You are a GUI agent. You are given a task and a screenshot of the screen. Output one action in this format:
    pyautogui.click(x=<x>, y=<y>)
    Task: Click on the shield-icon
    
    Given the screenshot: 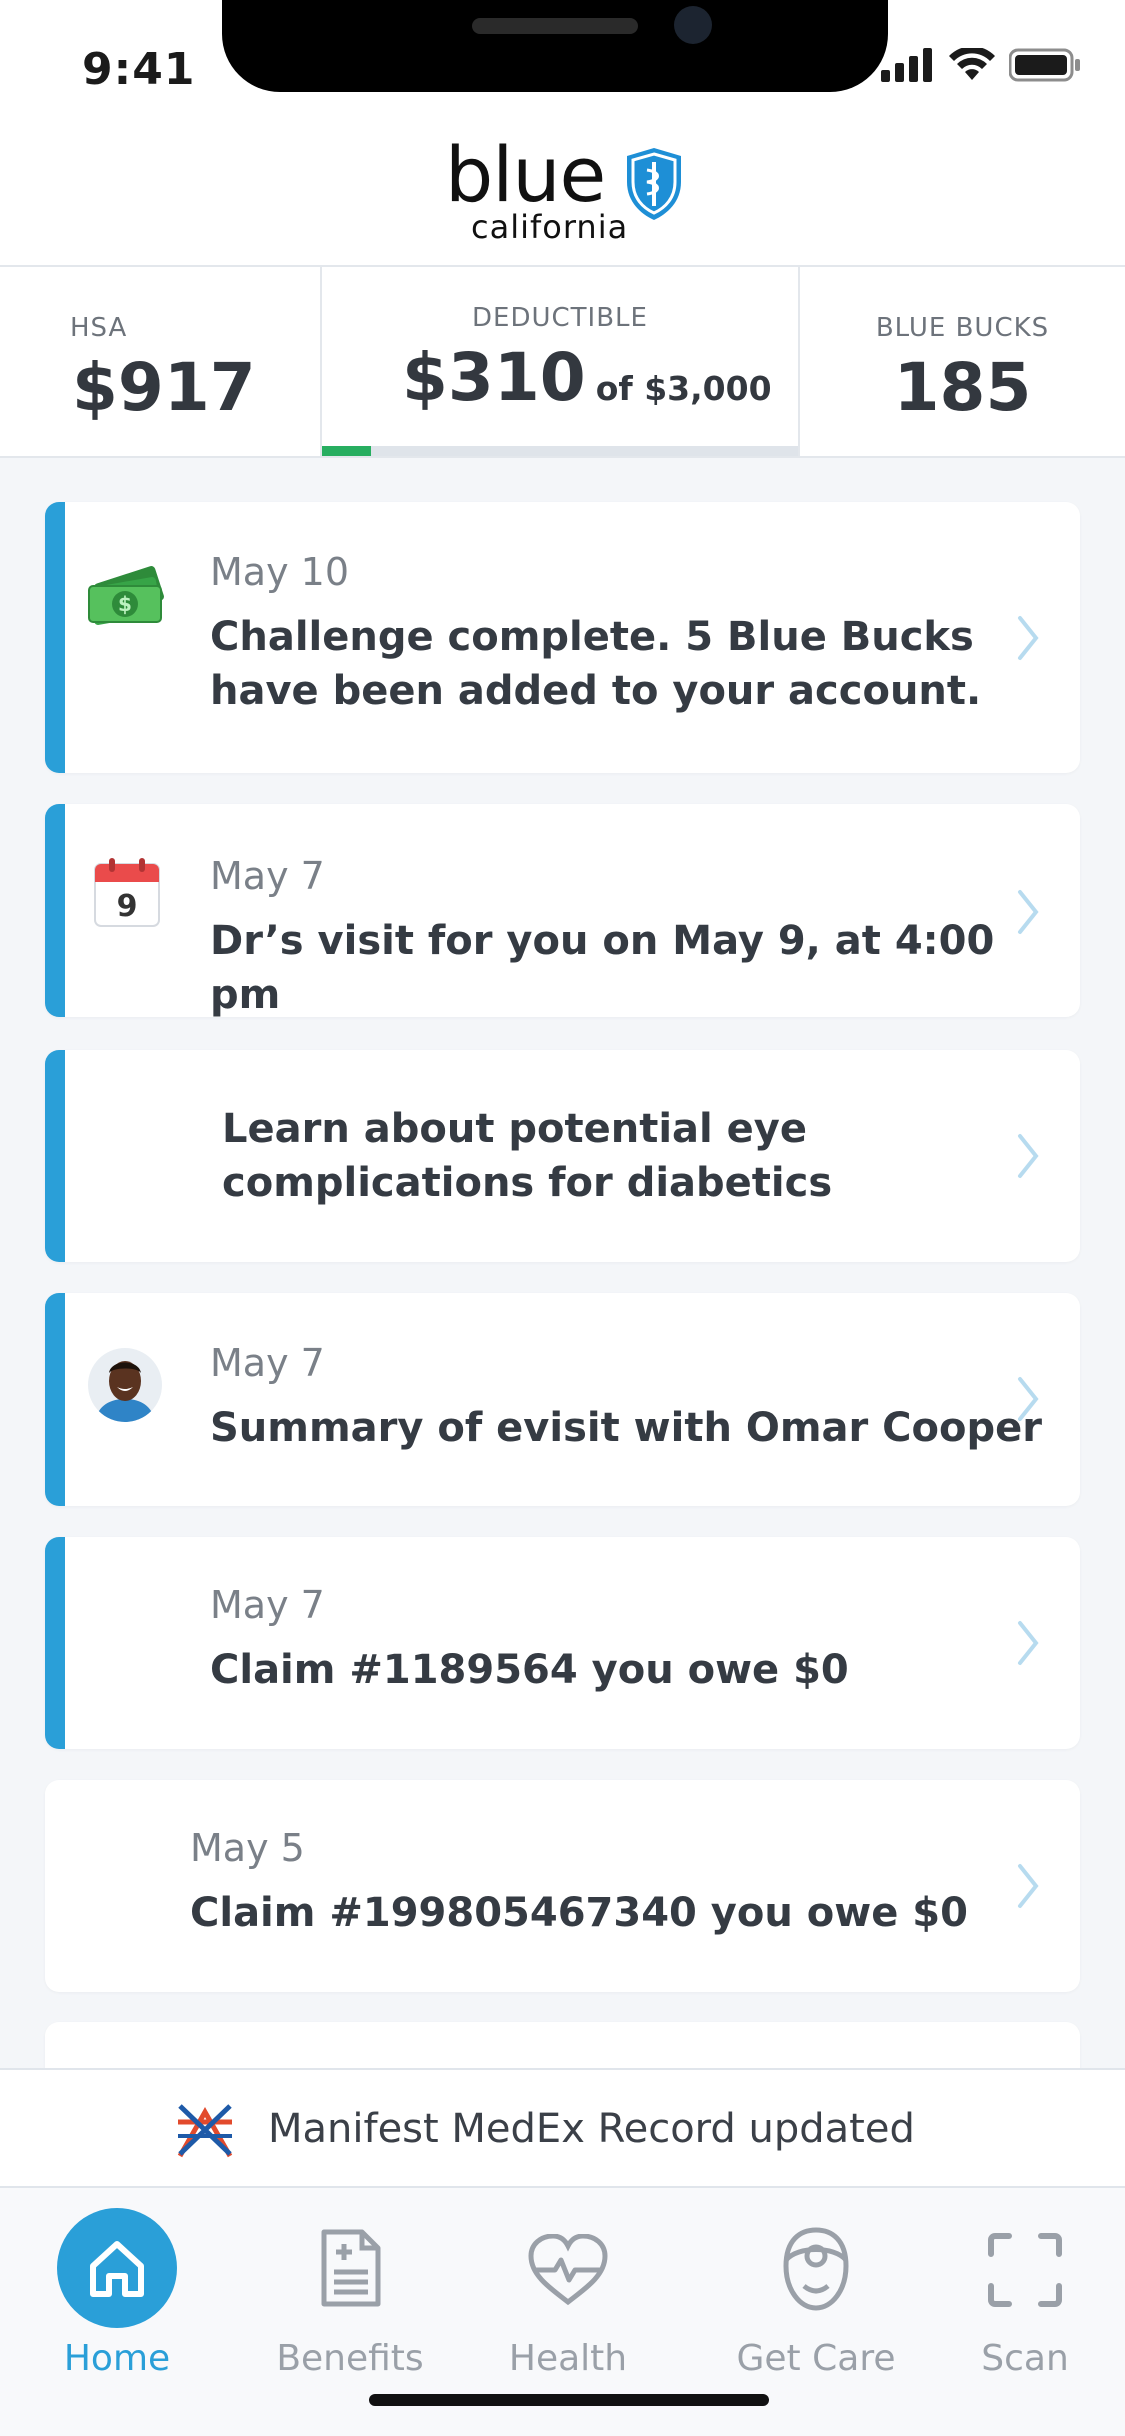 What is the action you would take?
    pyautogui.click(x=654, y=184)
    